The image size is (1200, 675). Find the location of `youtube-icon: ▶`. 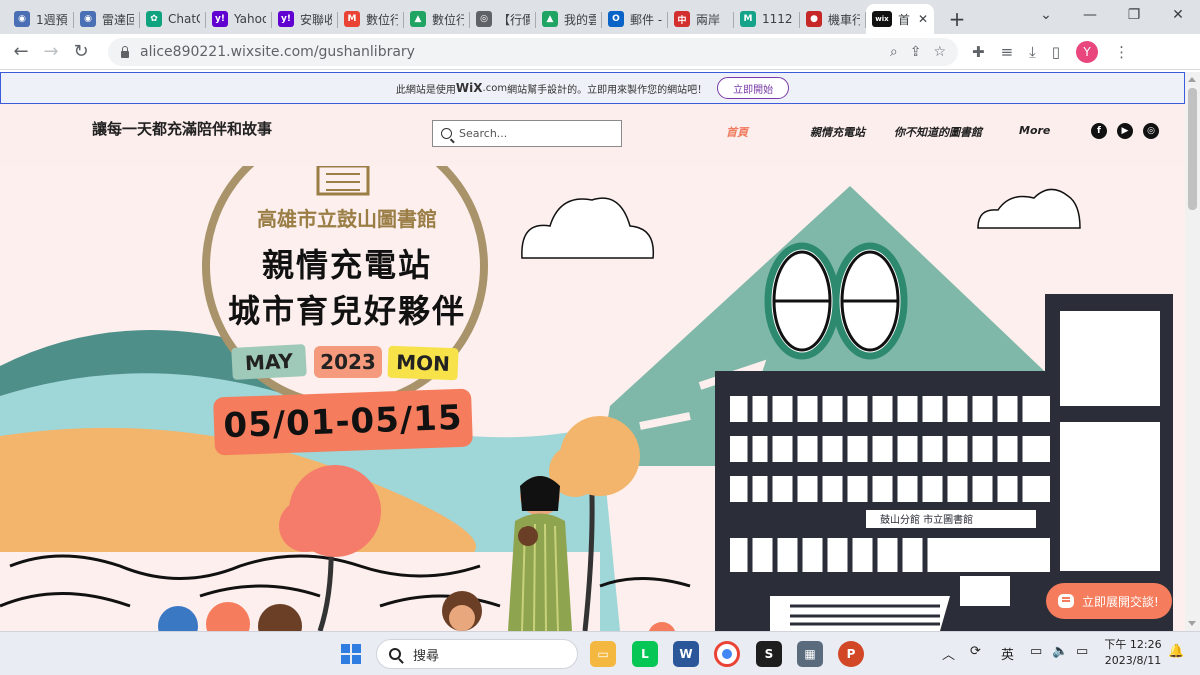

youtube-icon: ▶ is located at coordinates (1125, 131).